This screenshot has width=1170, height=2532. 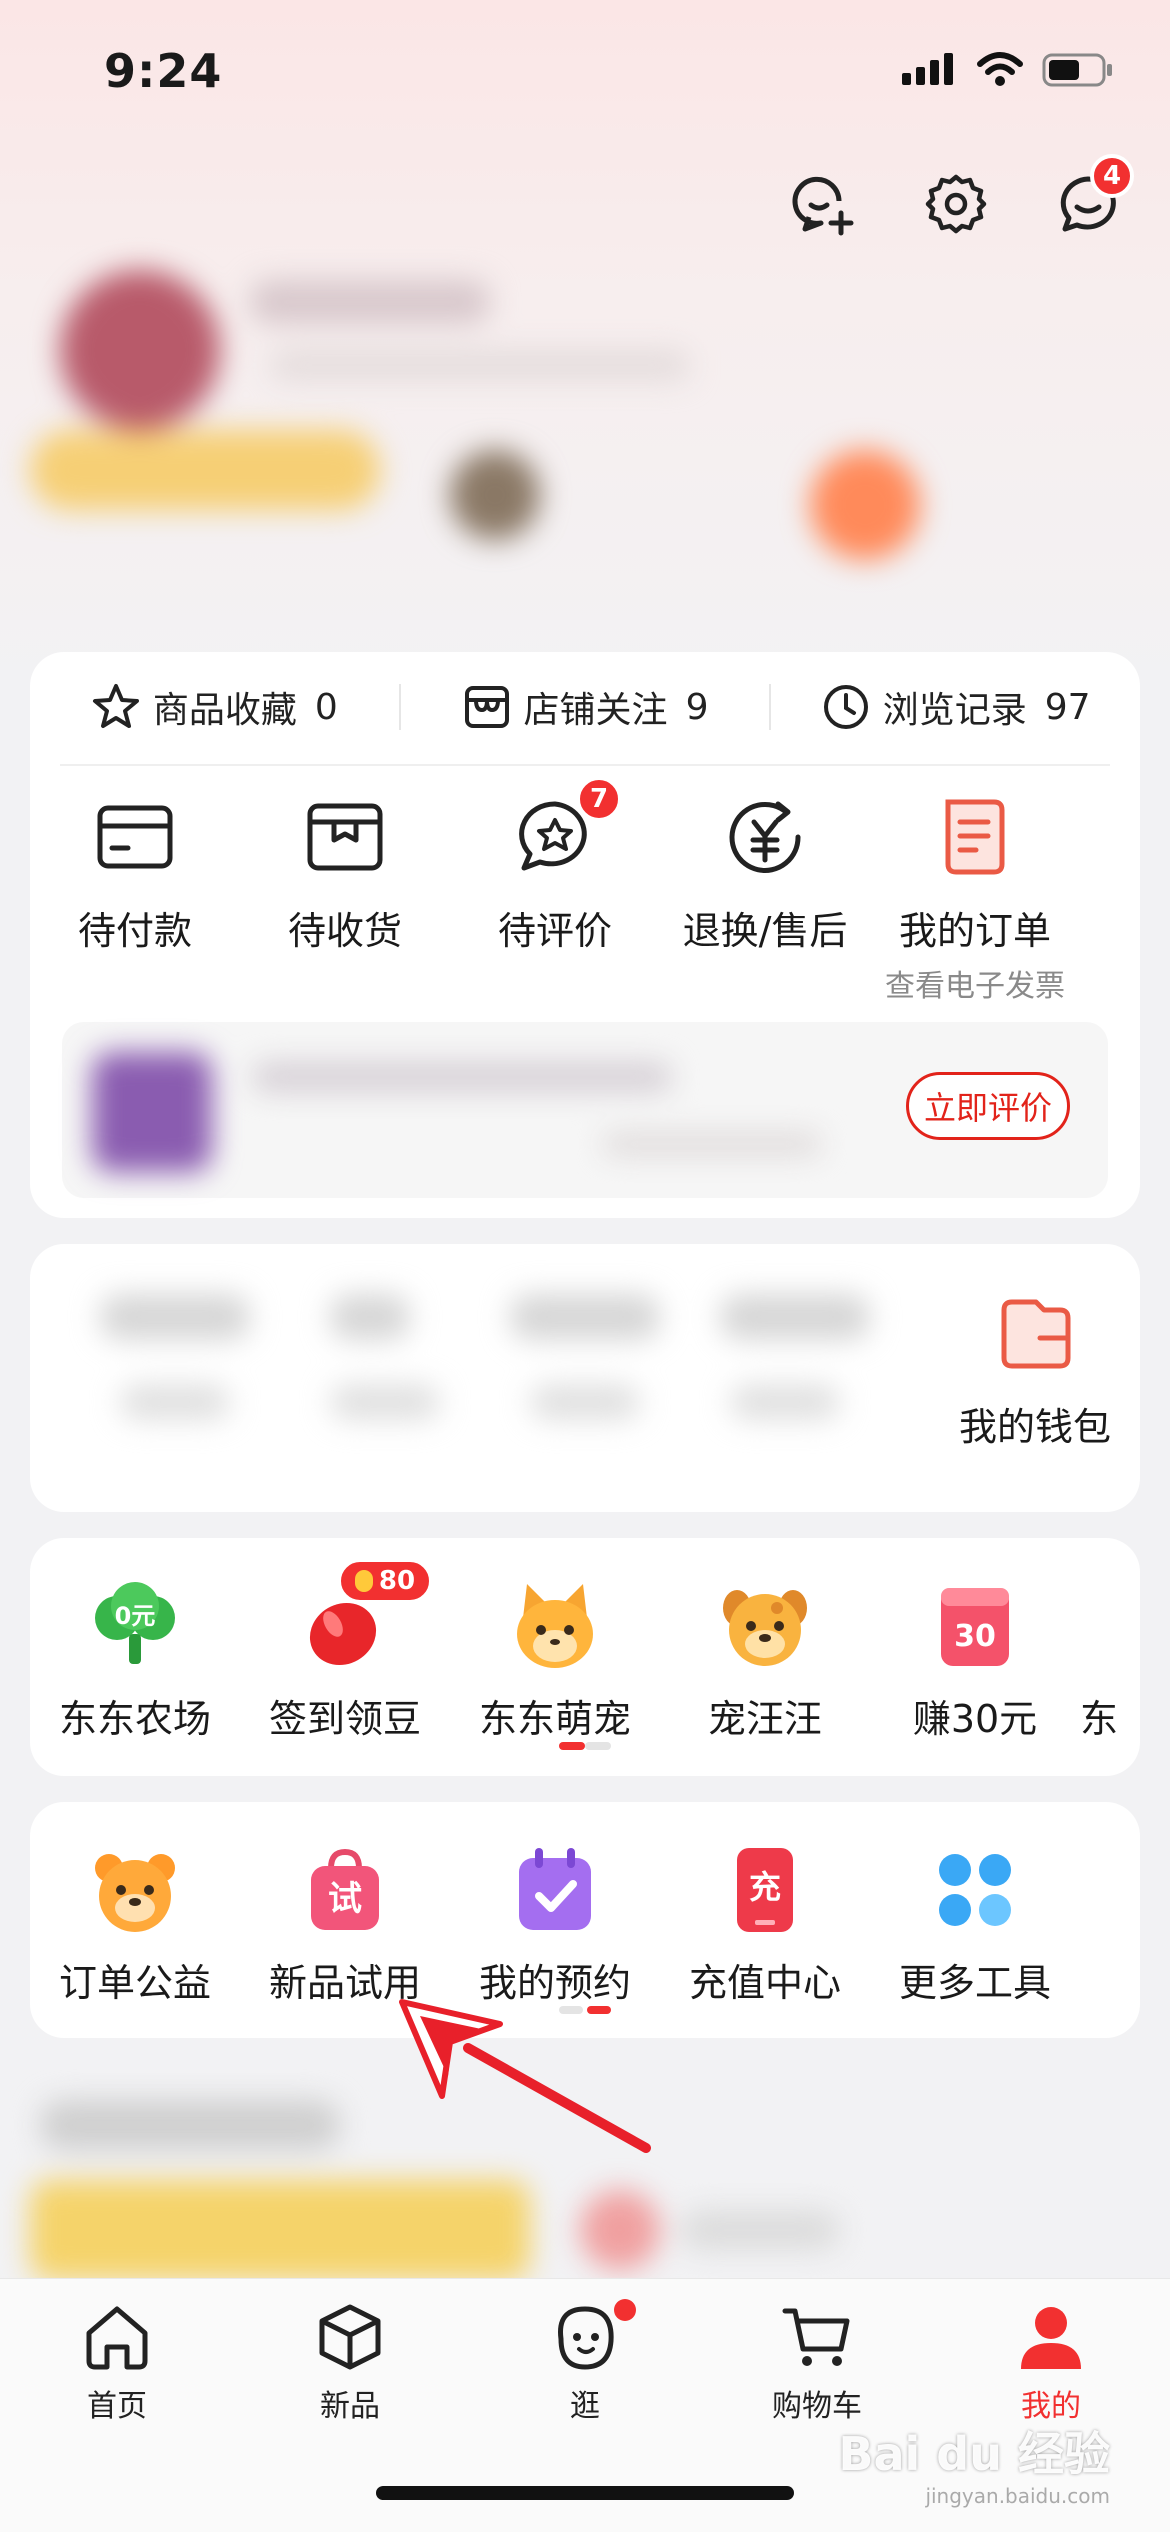 I want to click on tab-label: 新品, so click(x=350, y=2406).